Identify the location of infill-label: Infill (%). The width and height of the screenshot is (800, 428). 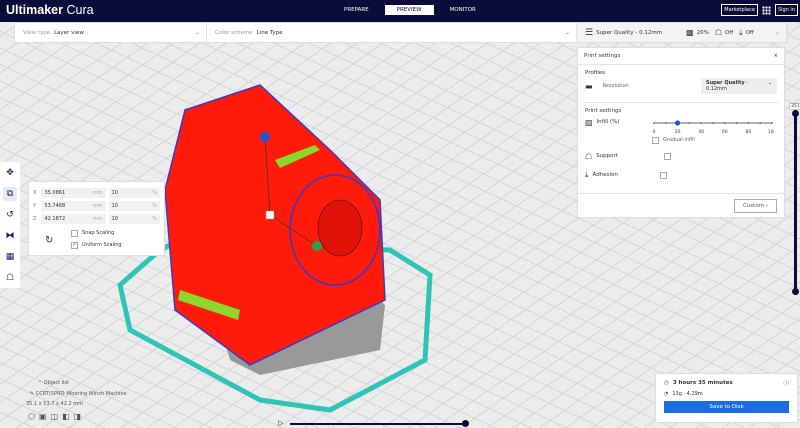
(608, 122).